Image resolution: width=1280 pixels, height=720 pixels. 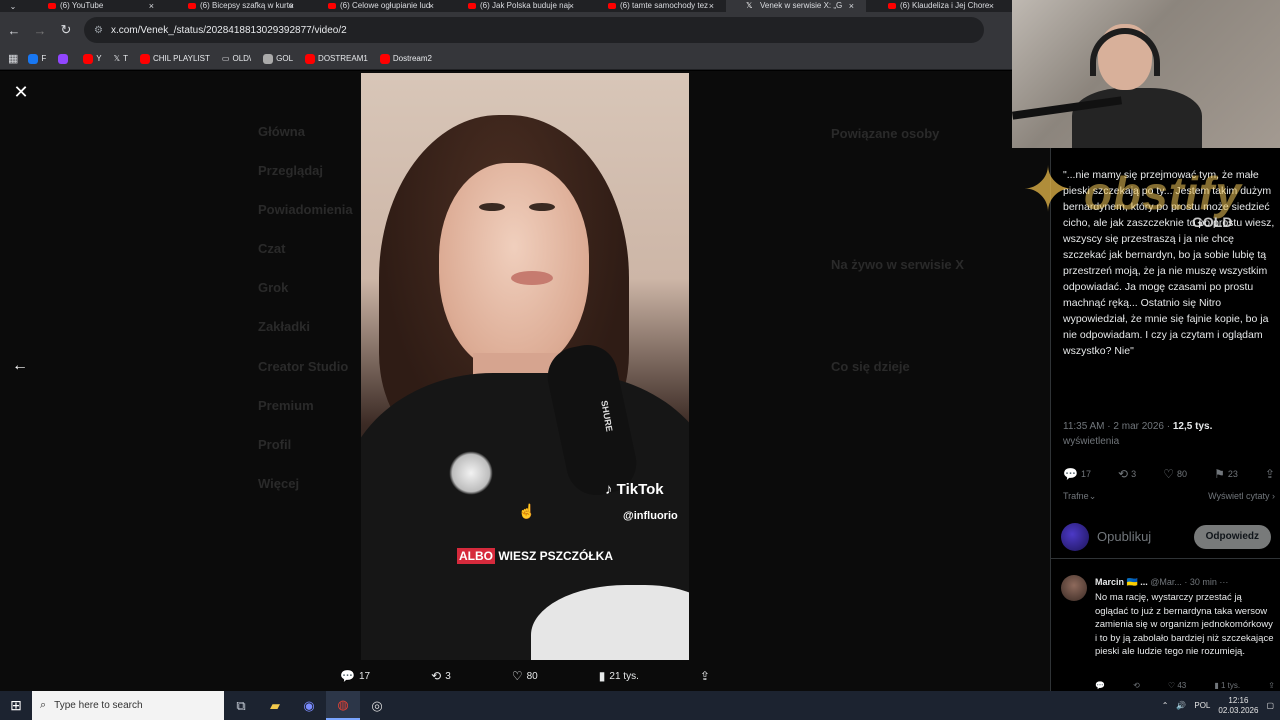 I want to click on tweet-timestamp: 11:35 AM · 2 mar 2026 ·, so click(x=1118, y=426).